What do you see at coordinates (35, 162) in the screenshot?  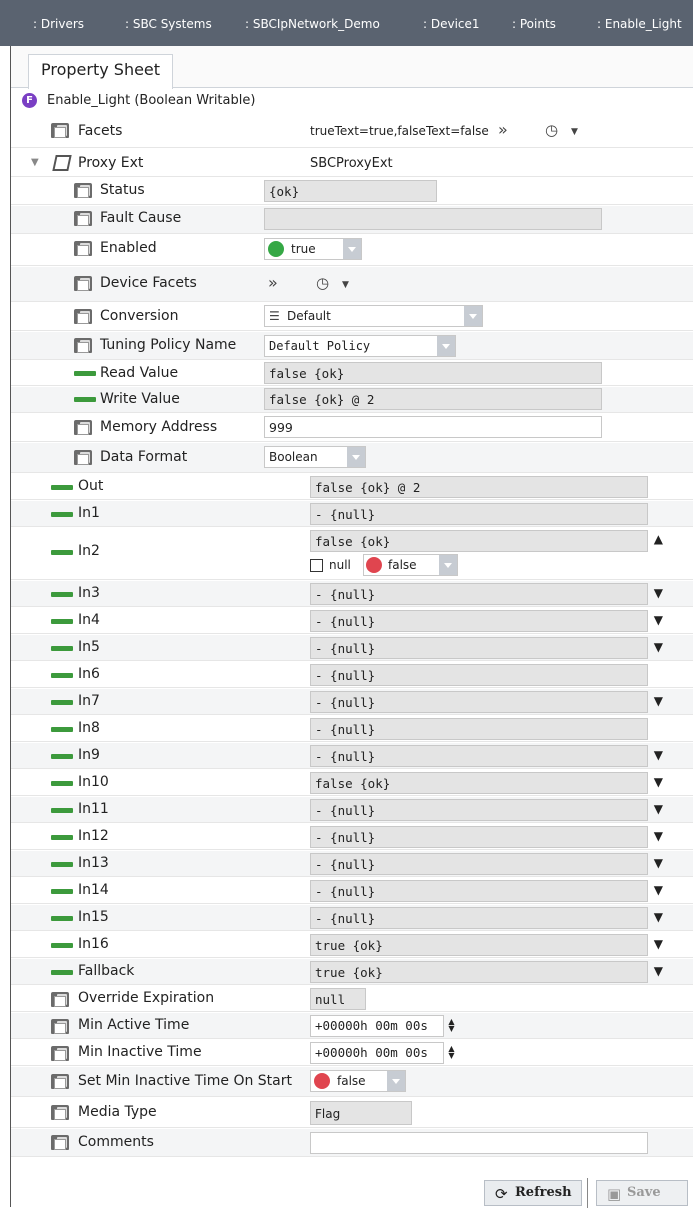 I see `tree-expanded-icon: ▼` at bounding box center [35, 162].